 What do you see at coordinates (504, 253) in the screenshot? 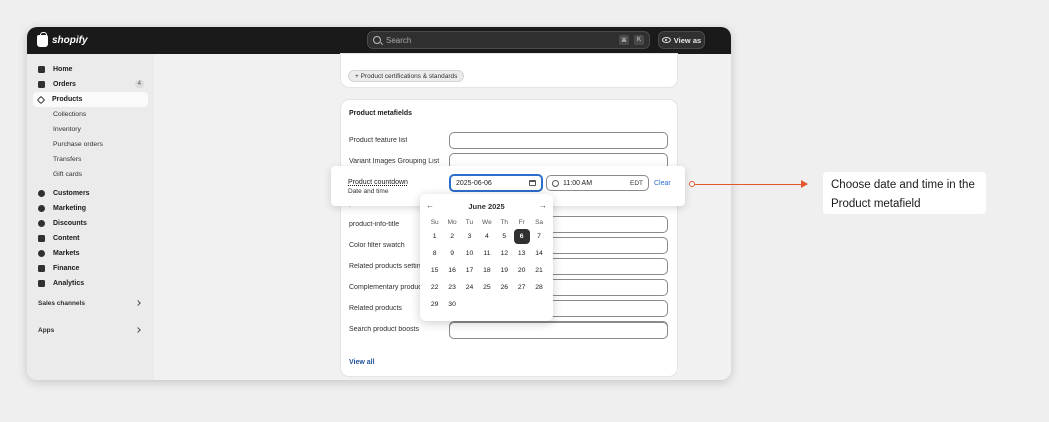
I see `calendar-day: 12` at bounding box center [504, 253].